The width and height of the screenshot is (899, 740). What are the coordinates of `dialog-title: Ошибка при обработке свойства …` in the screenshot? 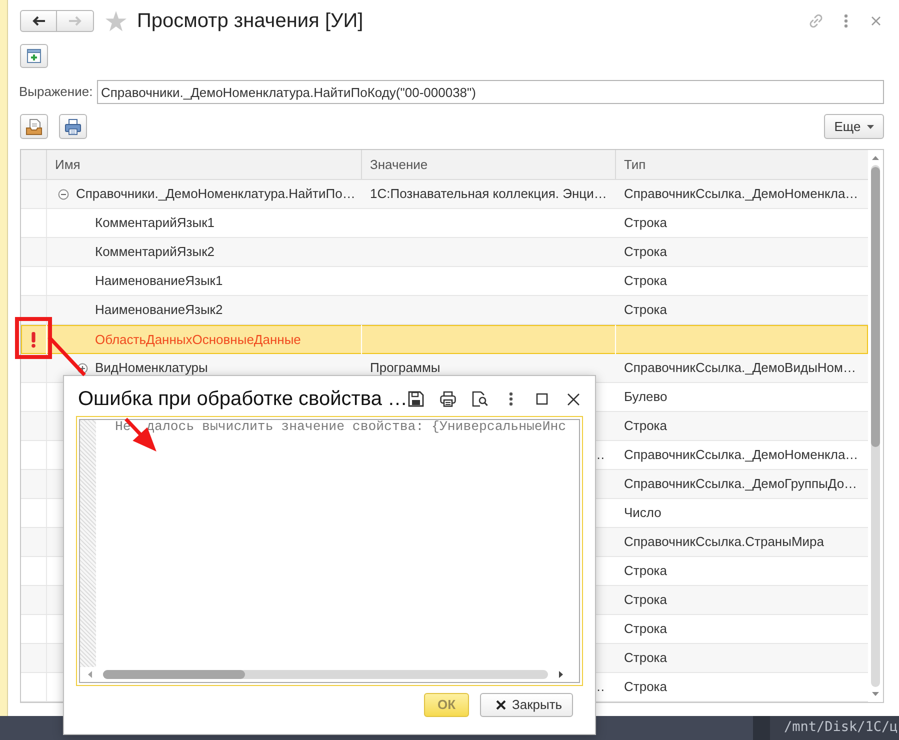 It's located at (243, 399).